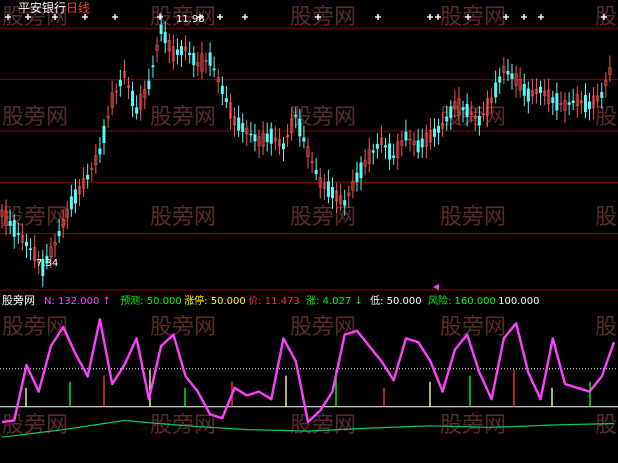 This screenshot has width=618, height=463. What do you see at coordinates (42, 7) in the screenshot?
I see `stock-name: 平安银行` at bounding box center [42, 7].